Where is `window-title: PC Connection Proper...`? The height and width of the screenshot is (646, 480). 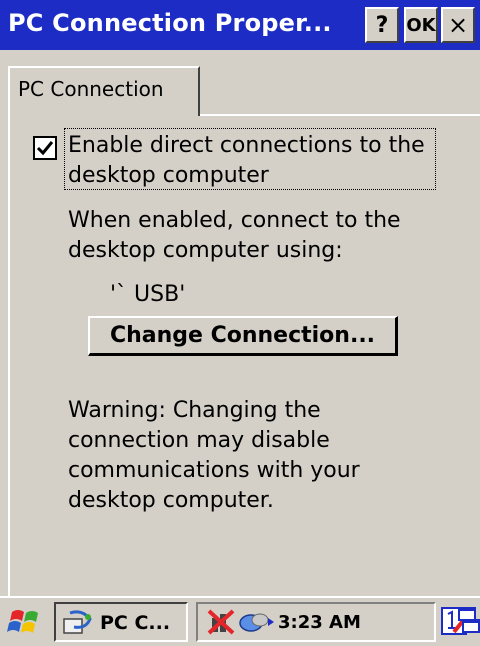
window-title: PC Connection Proper... is located at coordinates (170, 23).